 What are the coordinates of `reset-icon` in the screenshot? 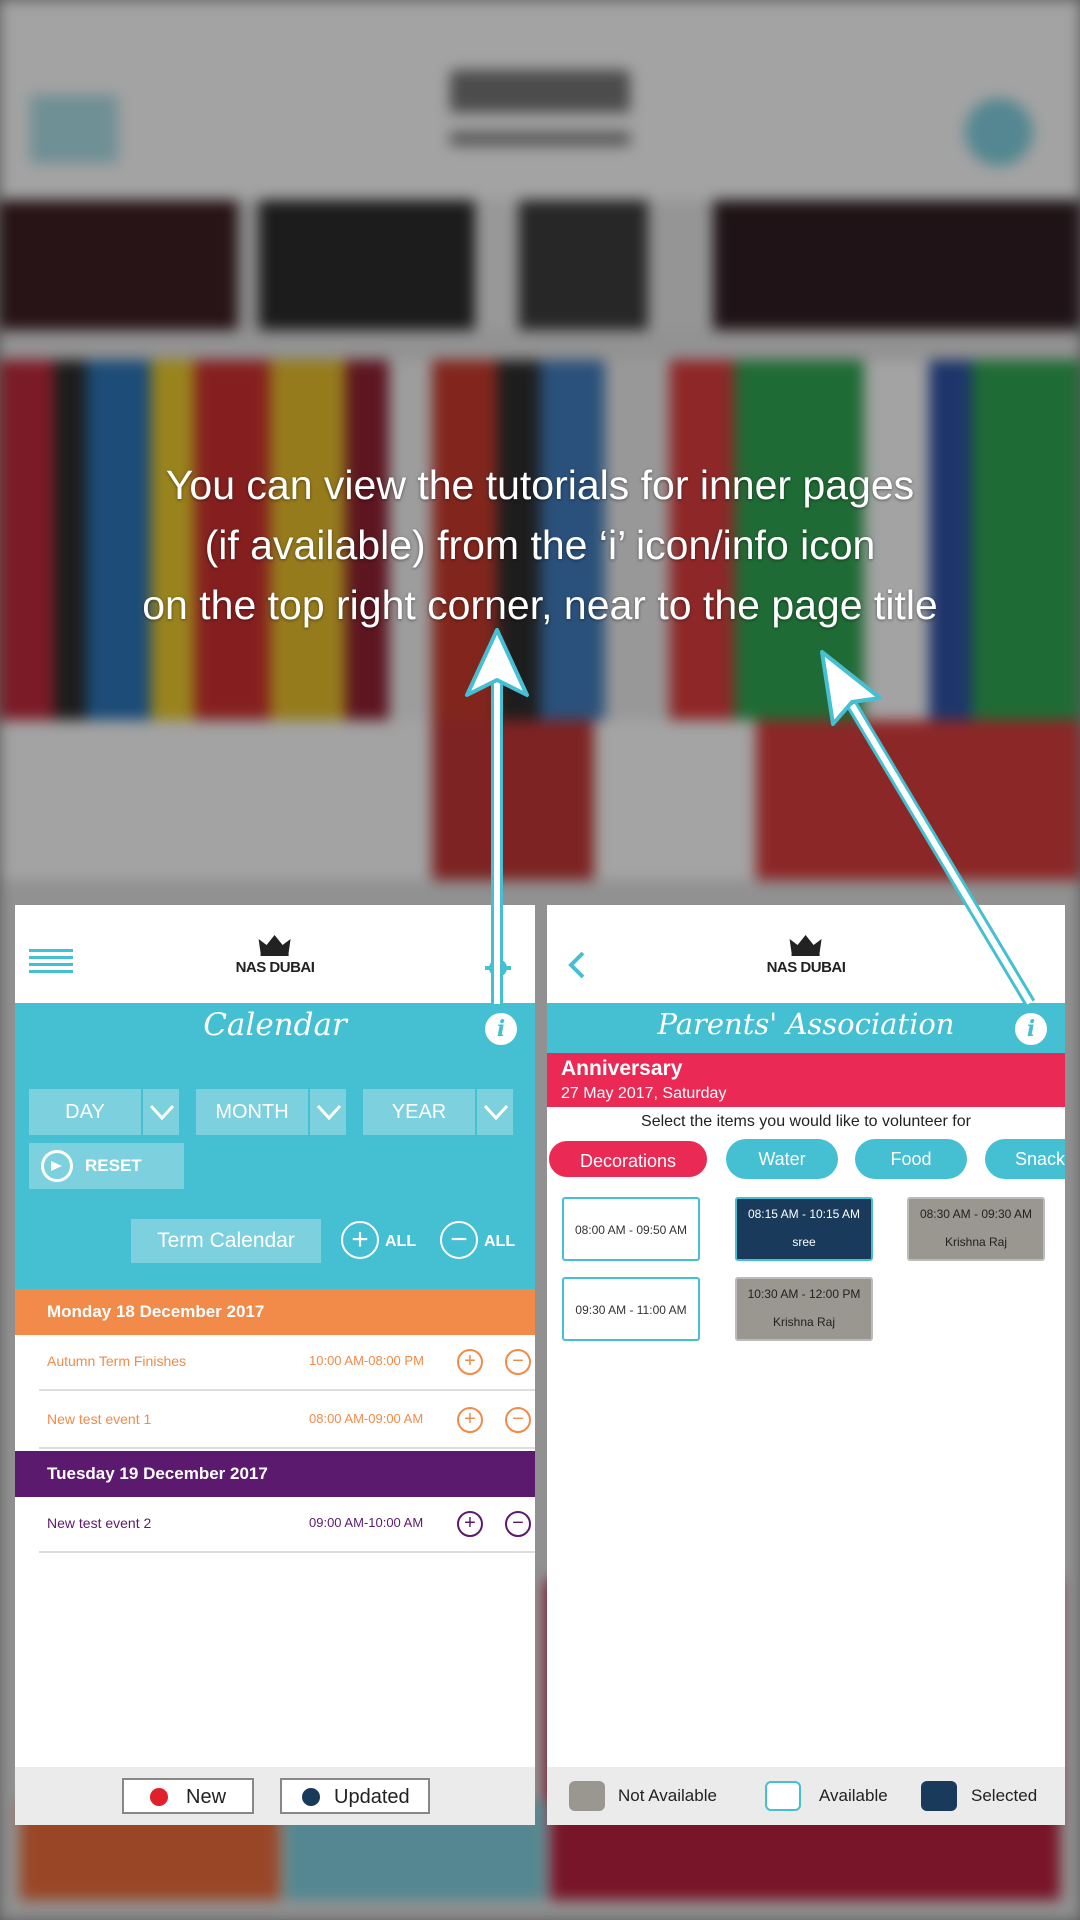 It's located at (57, 1166).